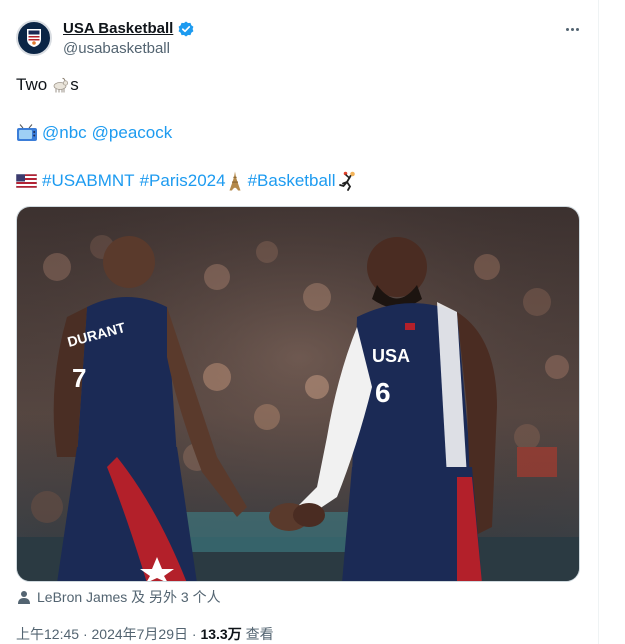 The width and height of the screenshot is (625, 644). What do you see at coordinates (140, 634) in the screenshot?
I see `tweet-date: 2024年7月29日` at bounding box center [140, 634].